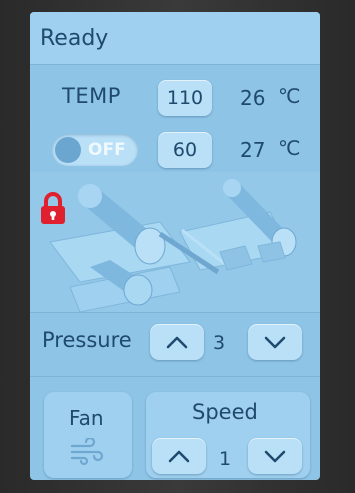 The width and height of the screenshot is (355, 493). Describe the element at coordinates (219, 343) in the screenshot. I see `pressure-value: 3` at that location.